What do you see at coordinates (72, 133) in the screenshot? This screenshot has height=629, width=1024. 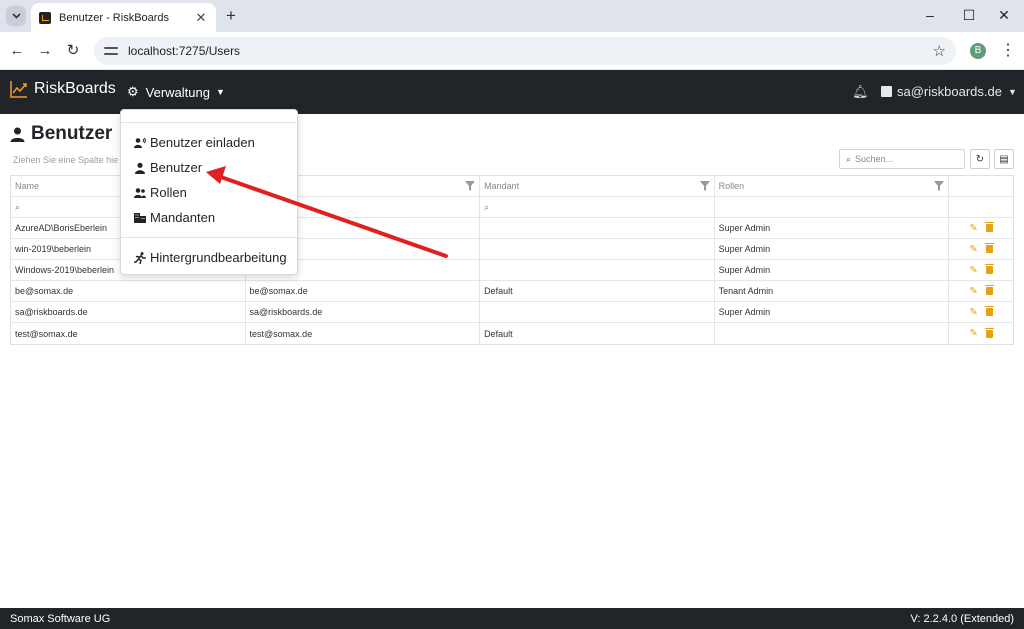 I see `page-title-text: Benutzer` at bounding box center [72, 133].